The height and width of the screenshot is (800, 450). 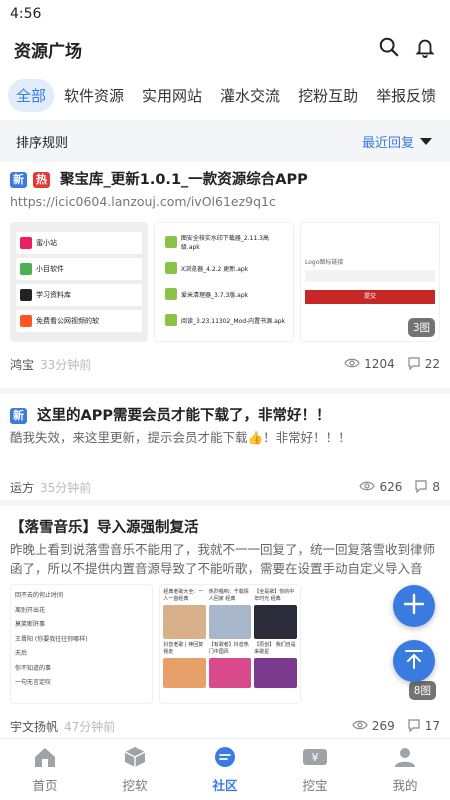 What do you see at coordinates (225, 49) in the screenshot?
I see `app-bar: 资源广场` at bounding box center [225, 49].